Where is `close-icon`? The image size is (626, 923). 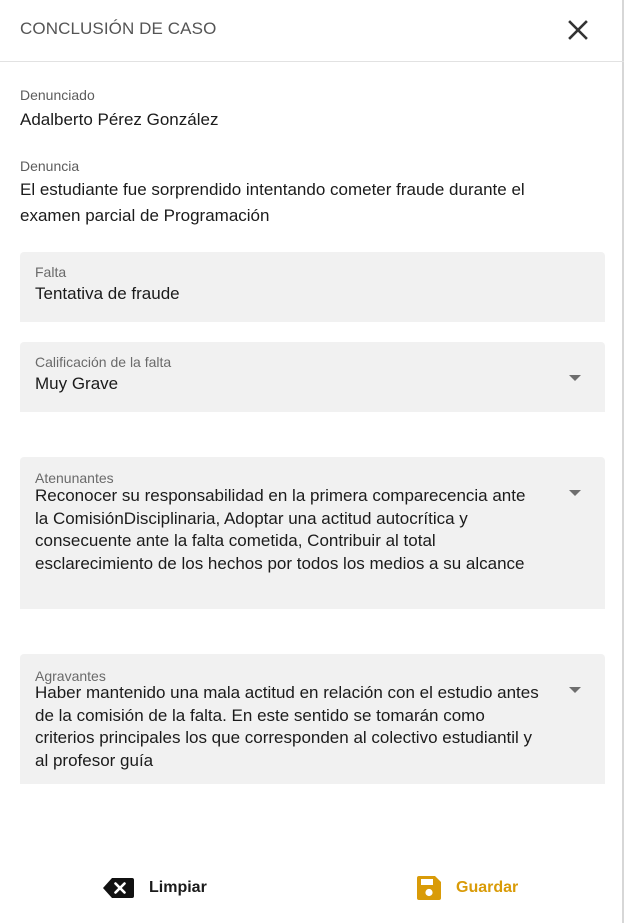
close-icon is located at coordinates (578, 30).